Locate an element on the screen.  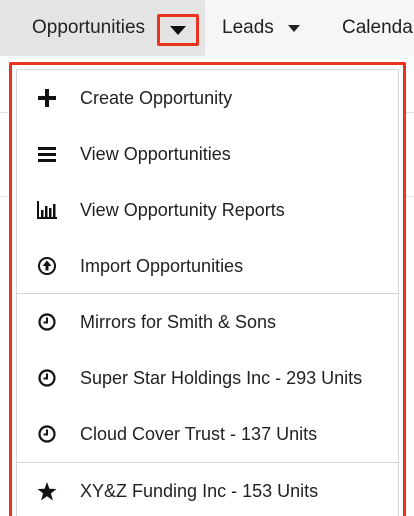
menu-item-create-opportunity: Create Opportunity is located at coordinates (207, 98).